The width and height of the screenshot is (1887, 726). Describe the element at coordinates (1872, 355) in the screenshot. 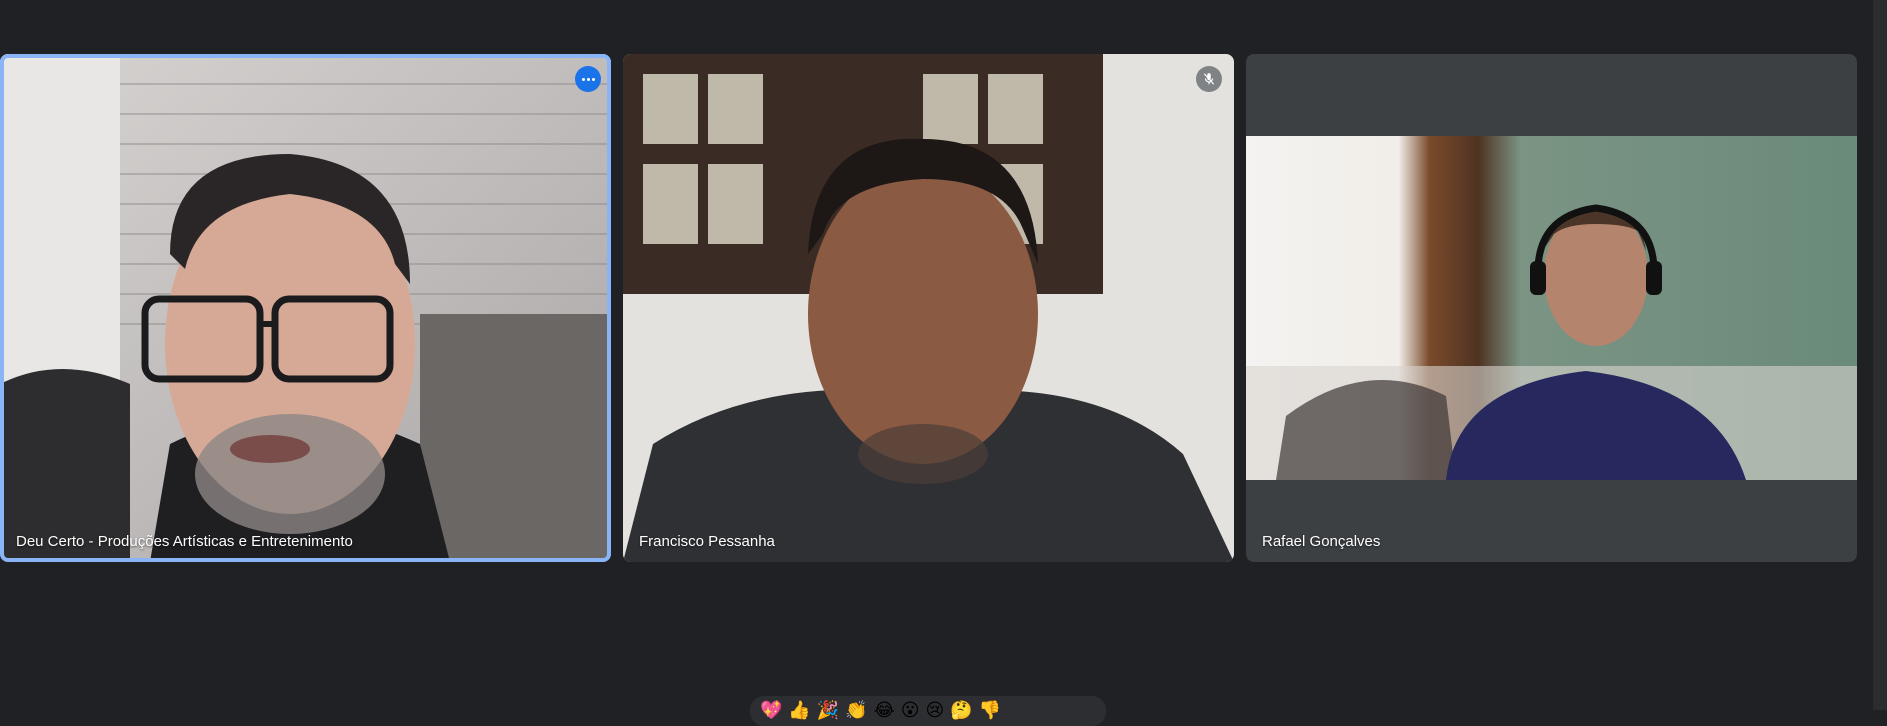

I see `right-panel-edge` at that location.